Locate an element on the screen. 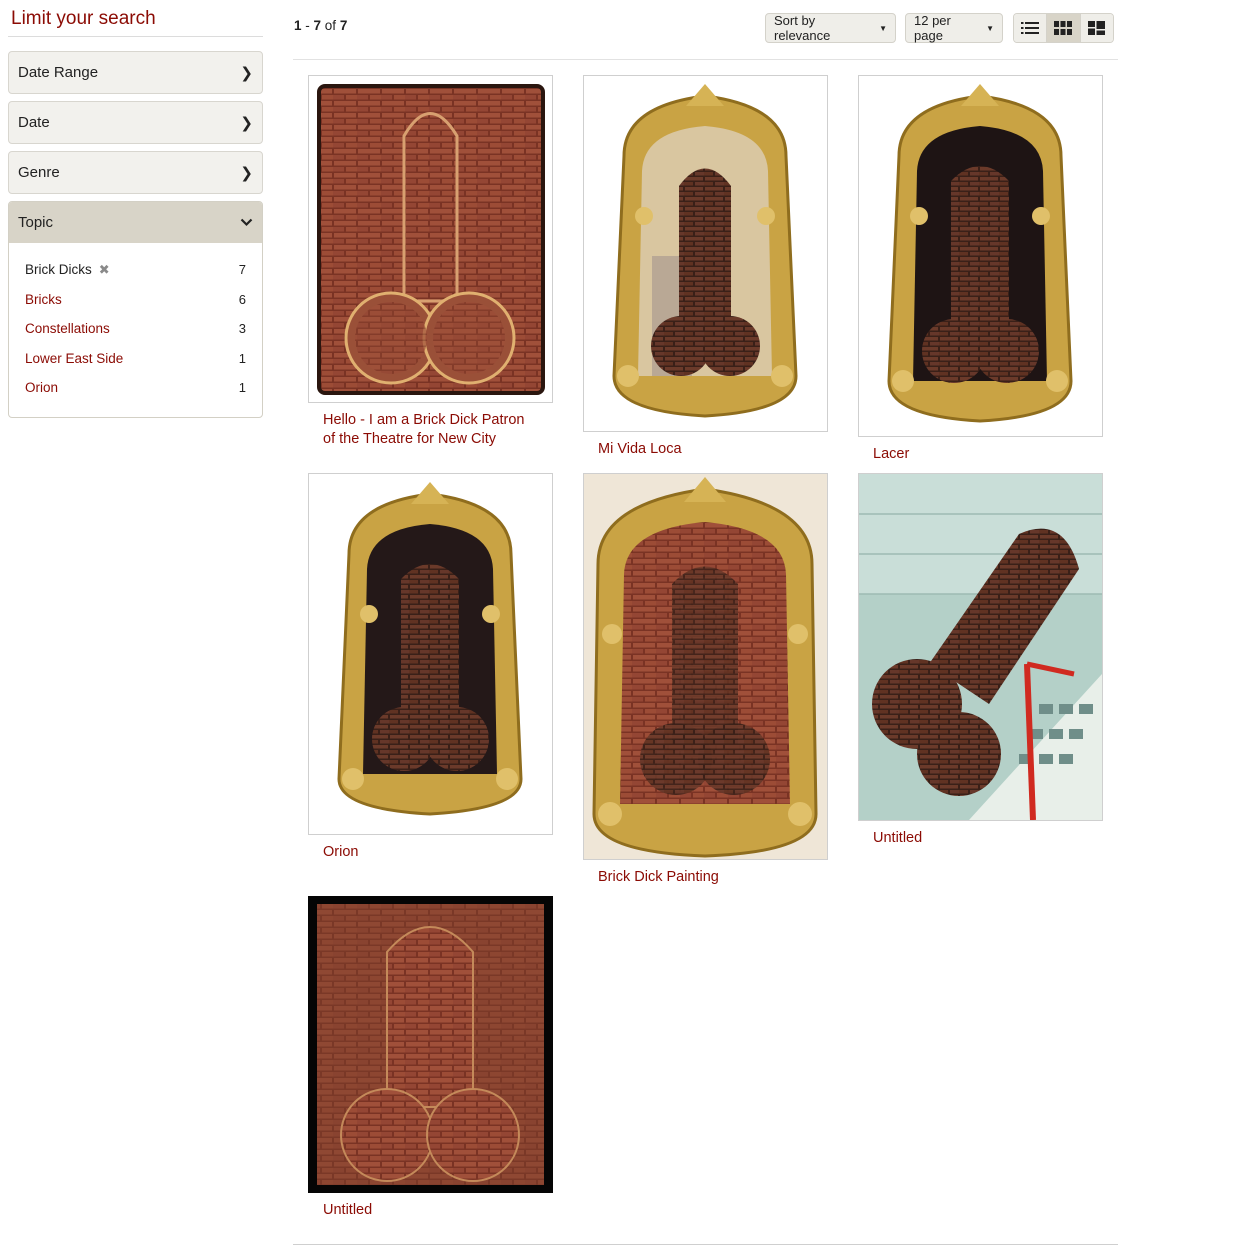  facet-header: Date ❯ is located at coordinates (135, 122).